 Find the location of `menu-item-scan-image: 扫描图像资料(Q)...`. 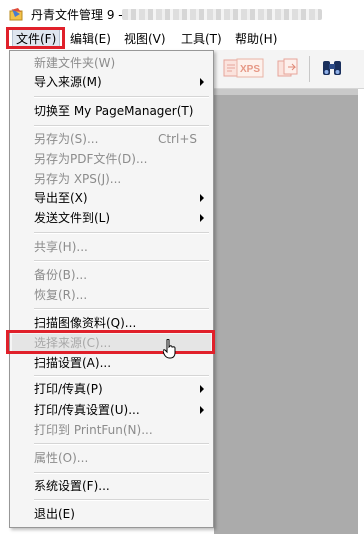

menu-item-scan-image: 扫描图像资料(Q)... is located at coordinates (85, 323).